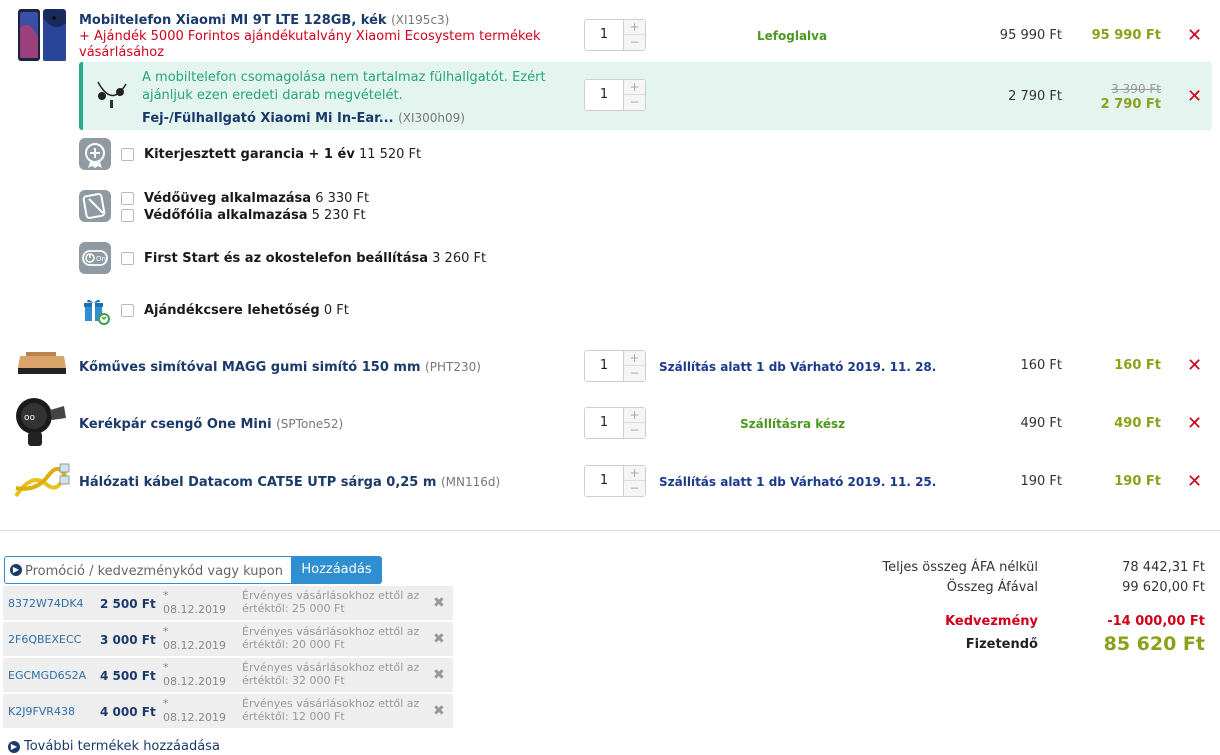  Describe the element at coordinates (1041, 365) in the screenshot. I see `unit-price: 160 Ft` at that location.